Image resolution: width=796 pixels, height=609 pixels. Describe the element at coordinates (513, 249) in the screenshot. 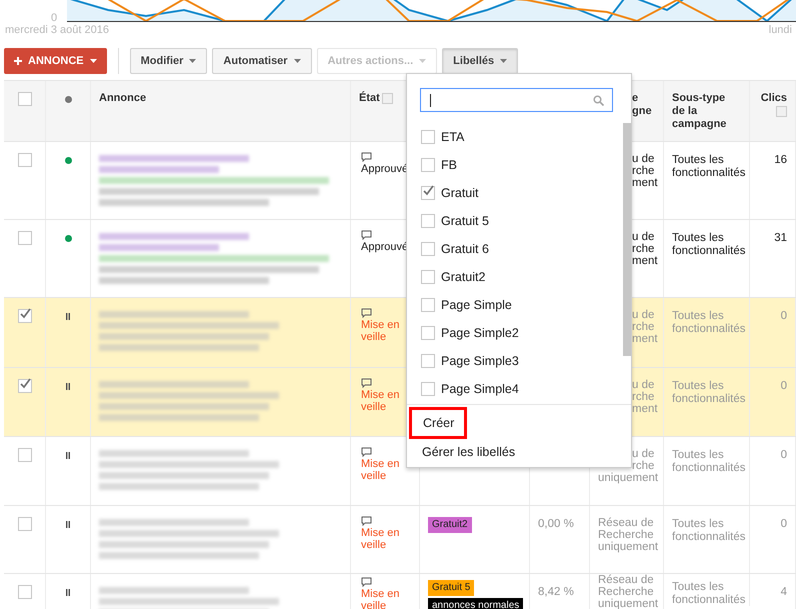

I see `label-option: Gratuit 6` at that location.